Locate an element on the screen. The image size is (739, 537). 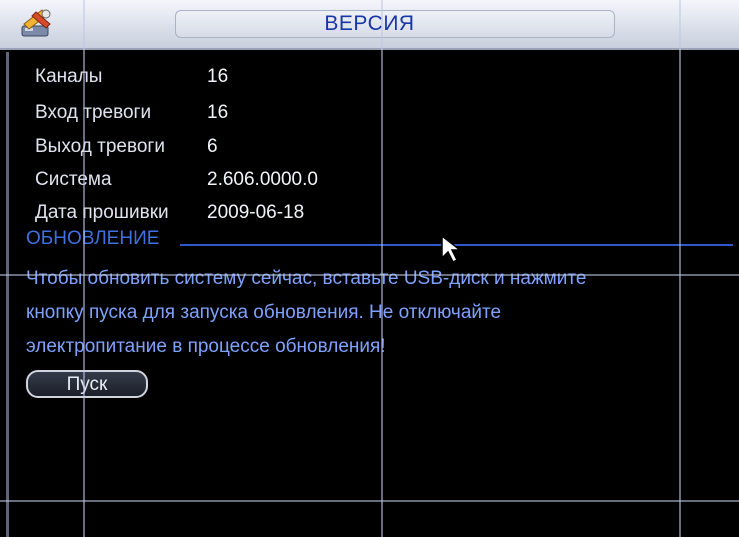
info-value: 2009-06-18 is located at coordinates (256, 212).